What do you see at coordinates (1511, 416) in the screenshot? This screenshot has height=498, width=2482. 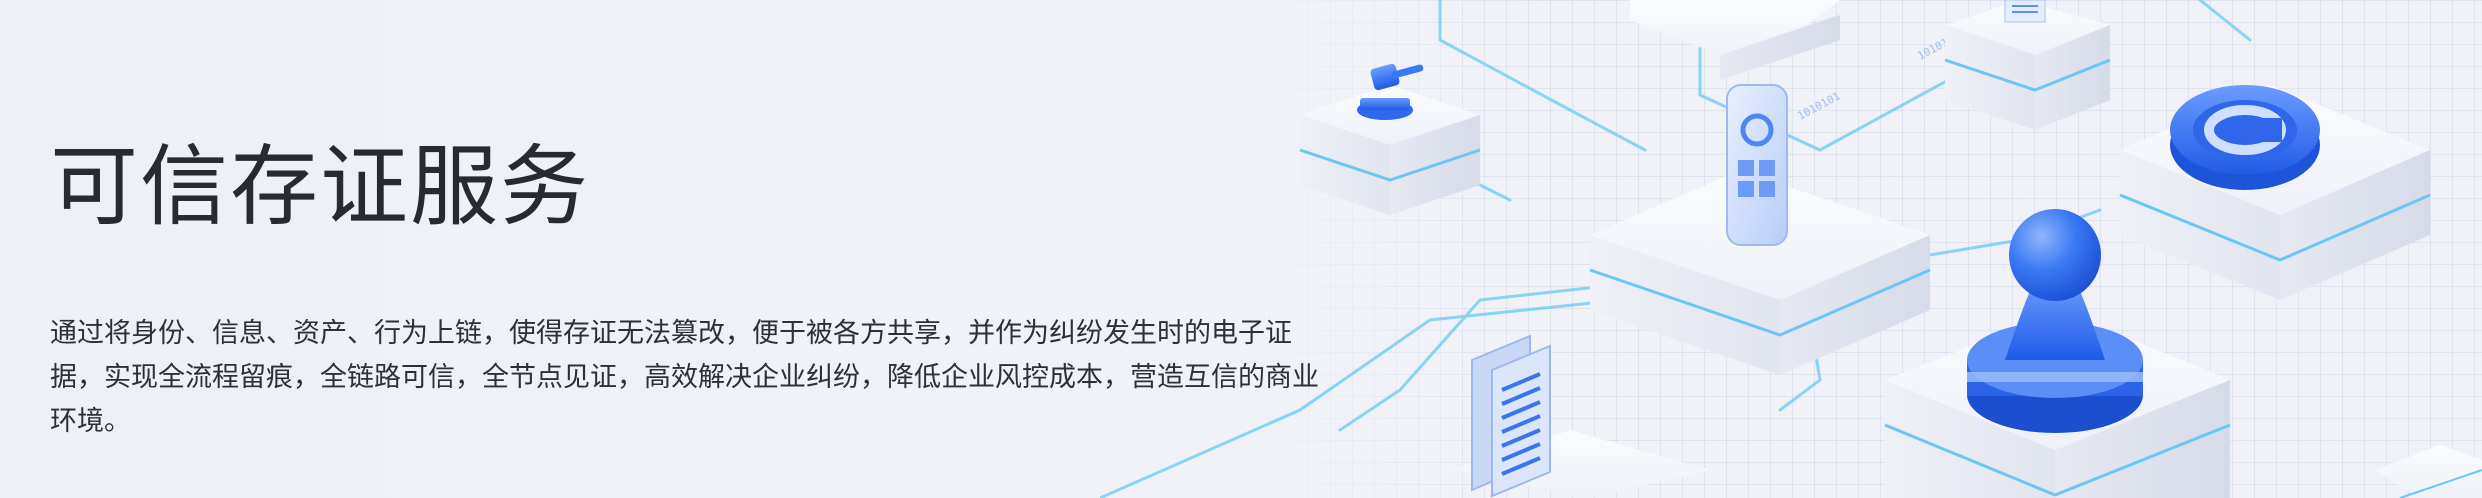 I see `document-icon` at bounding box center [1511, 416].